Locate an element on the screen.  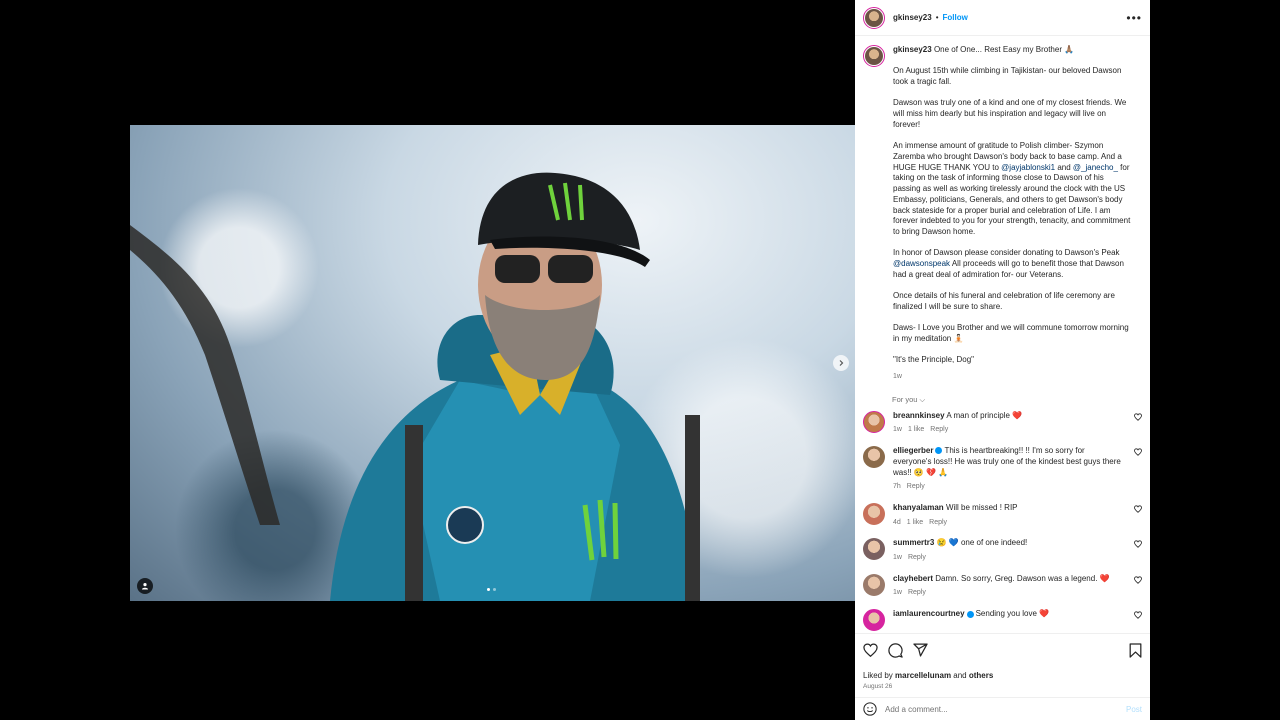
mention-link: @jayjablonski1 is located at coordinates (1028, 167).